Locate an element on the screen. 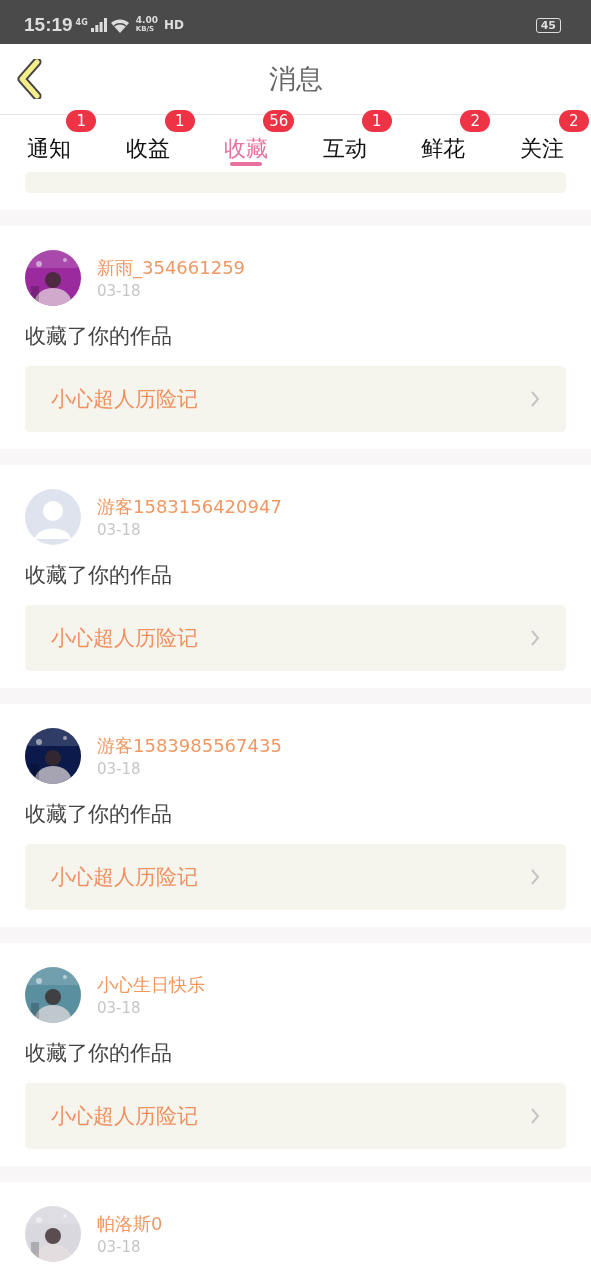 Image resolution: width=591 pixels, height=1280 pixels. page-title: 消息 is located at coordinates (295, 79).